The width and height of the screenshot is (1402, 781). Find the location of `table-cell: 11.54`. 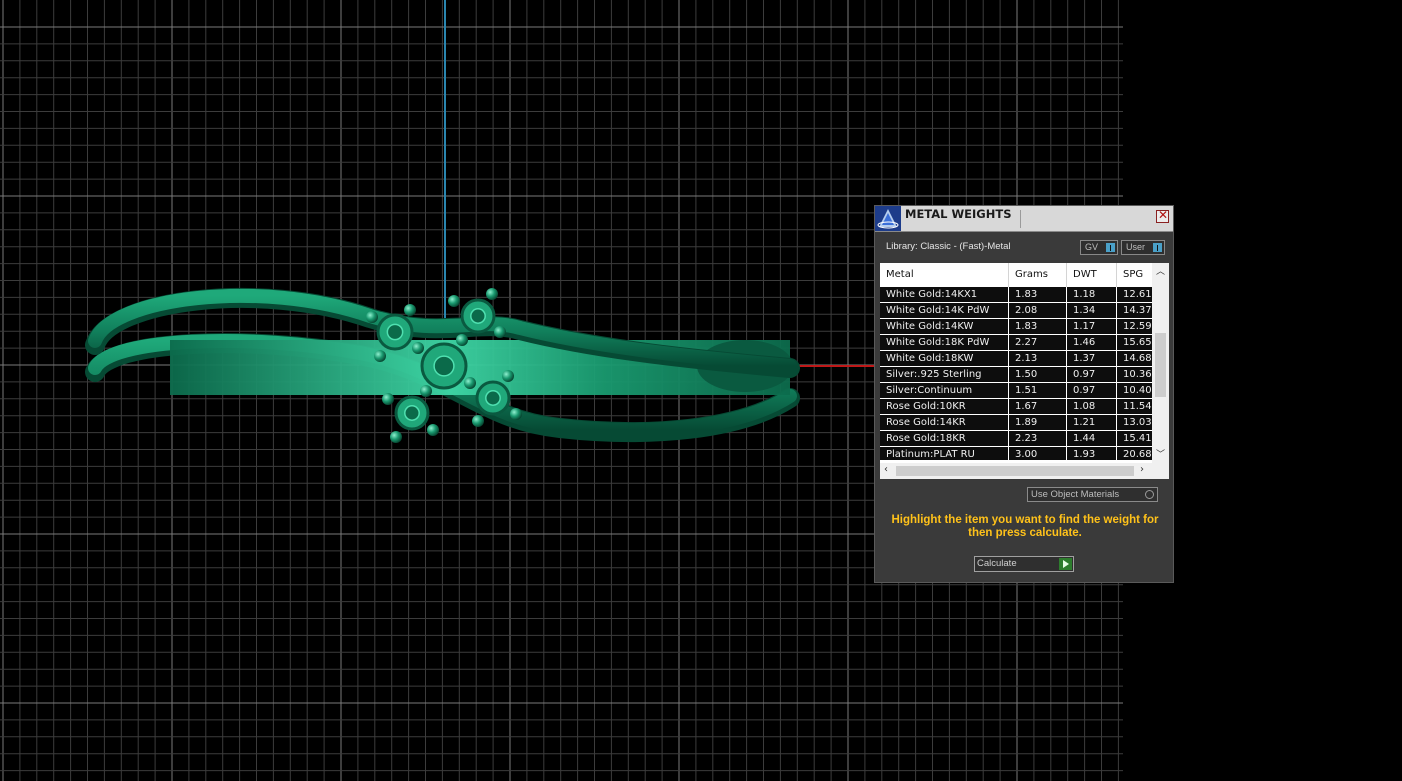

table-cell: 11.54 is located at coordinates (1134, 407).